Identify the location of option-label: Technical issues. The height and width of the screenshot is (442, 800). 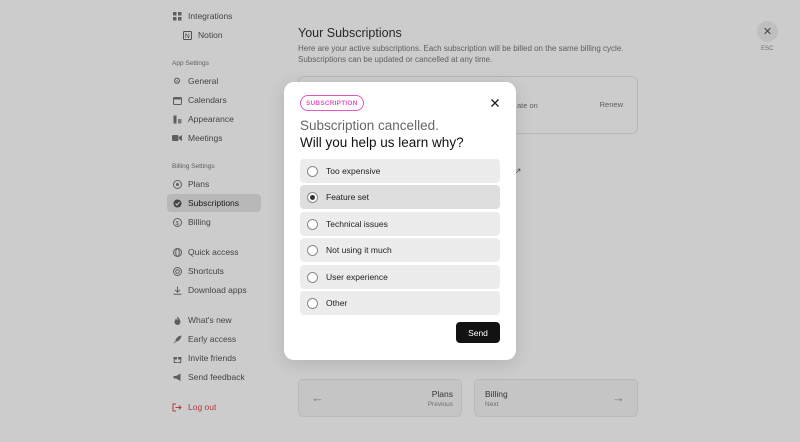
(357, 224).